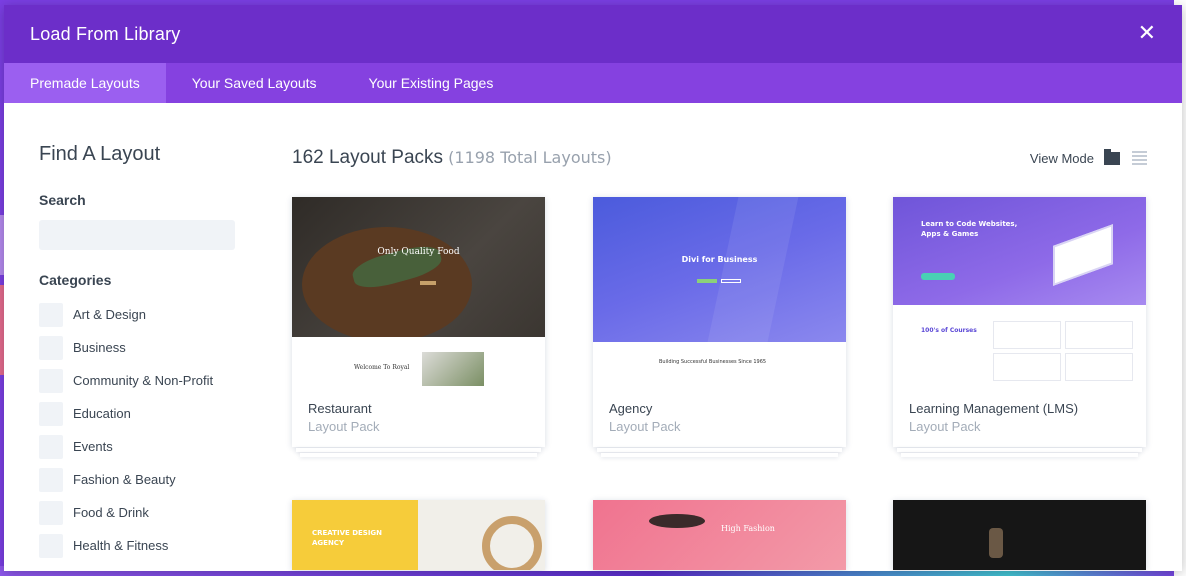 The image size is (1186, 576). Describe the element at coordinates (85, 83) in the screenshot. I see `tab-premade-layouts: Premade Layouts` at that location.